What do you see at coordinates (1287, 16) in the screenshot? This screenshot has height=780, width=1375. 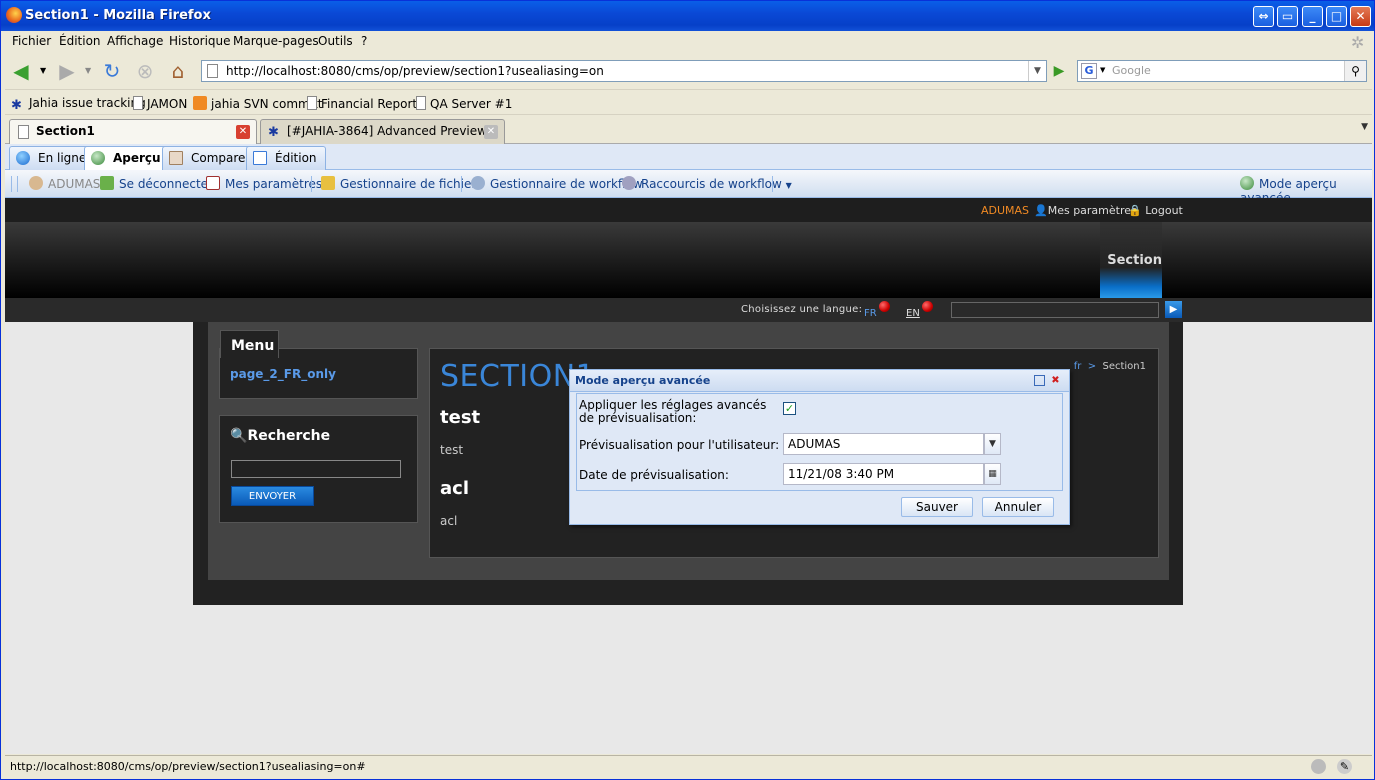 I see `restore-icon: ▭` at bounding box center [1287, 16].